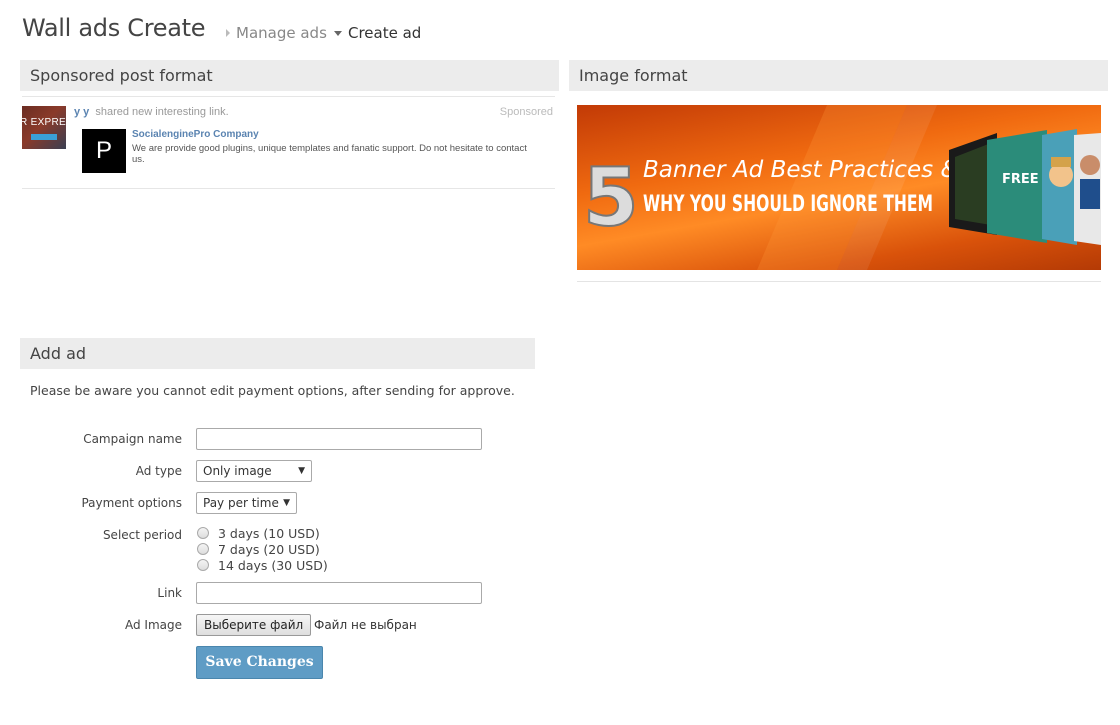  Describe the element at coordinates (132, 439) in the screenshot. I see `campaign-name-label: Campaign name` at that location.